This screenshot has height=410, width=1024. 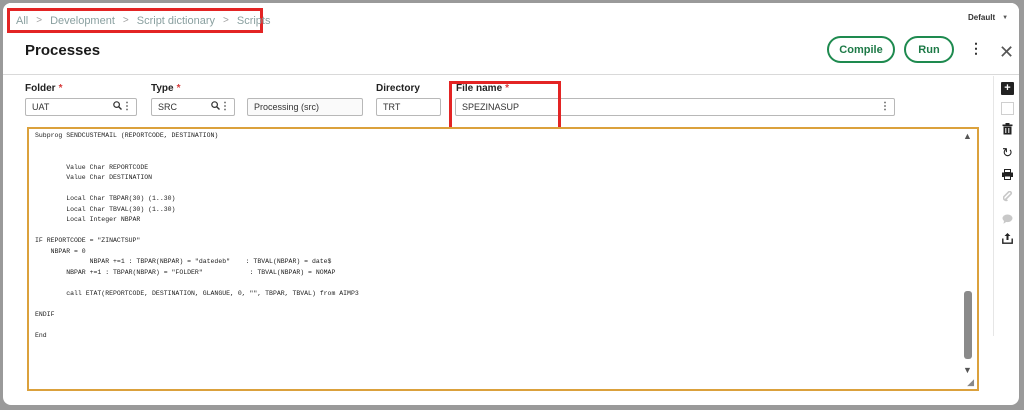 What do you see at coordinates (1007, 108) in the screenshot?
I see `new-record-icon` at bounding box center [1007, 108].